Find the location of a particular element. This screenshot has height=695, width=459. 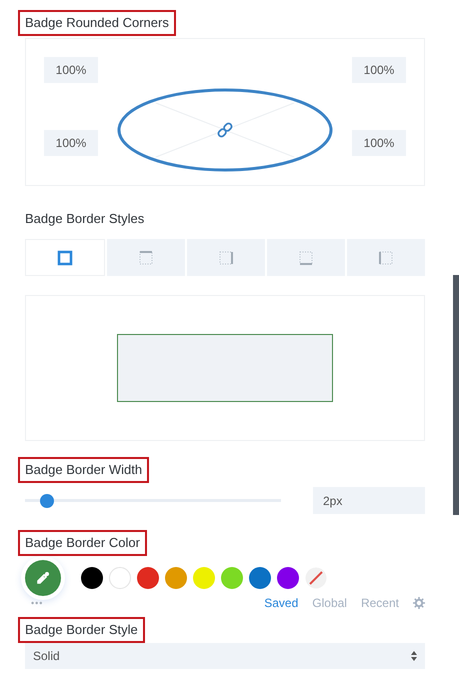

section-label: Badge Border Width is located at coordinates (84, 470).